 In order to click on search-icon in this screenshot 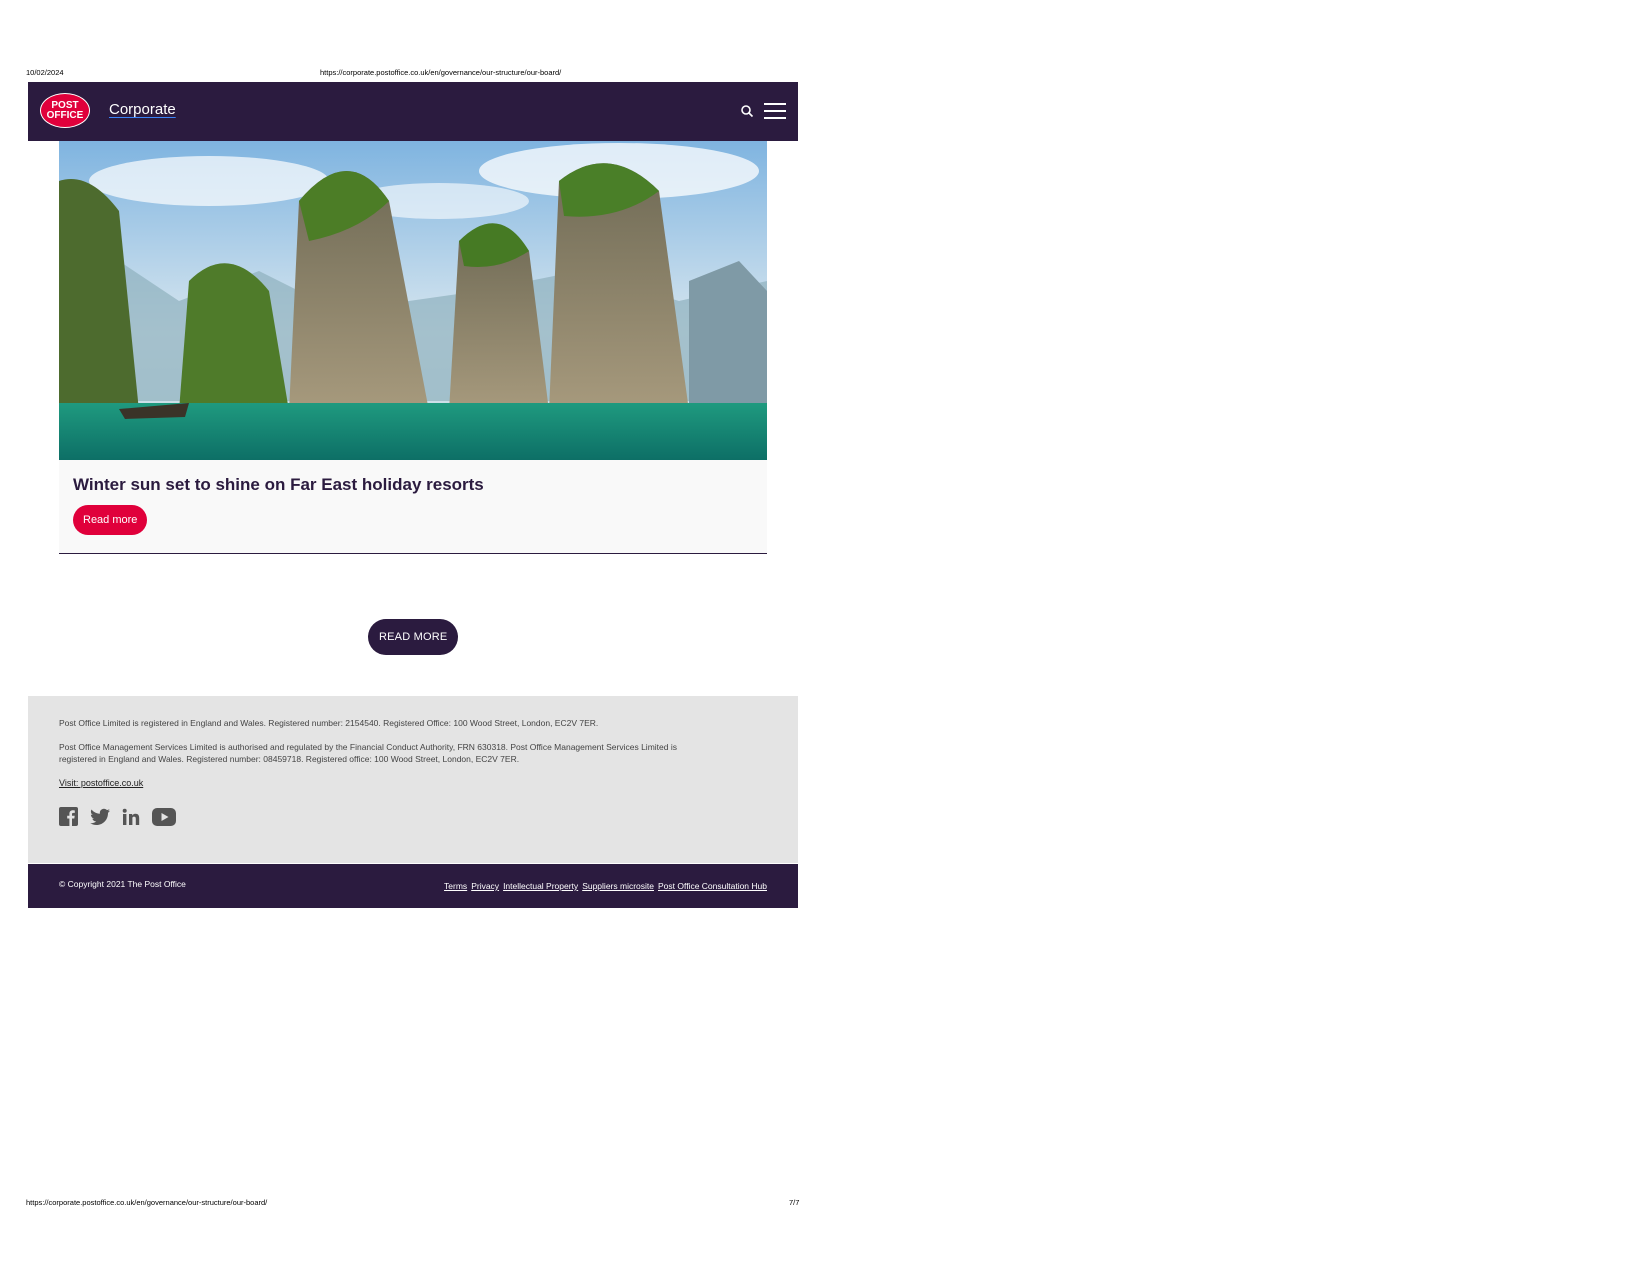, I will do `click(747, 111)`.